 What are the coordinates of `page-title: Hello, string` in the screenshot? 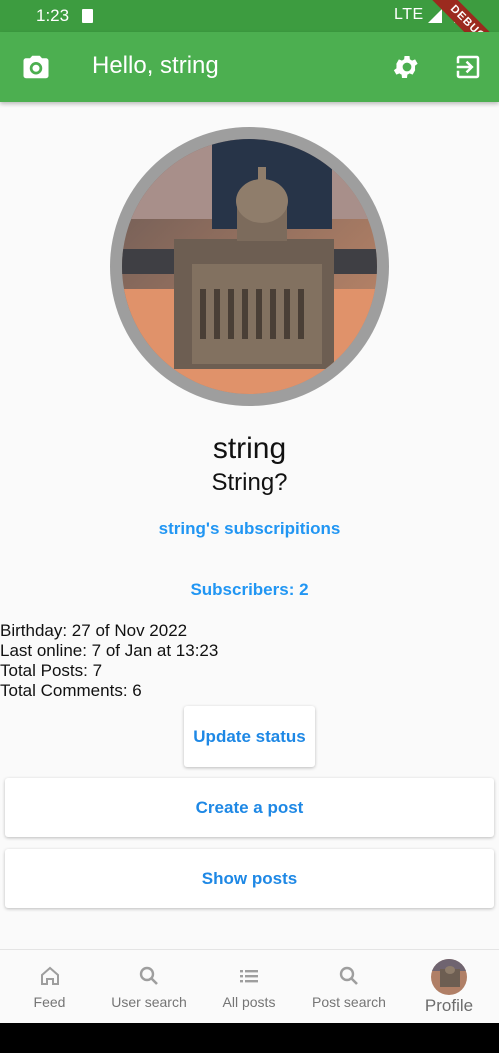 It's located at (155, 65).